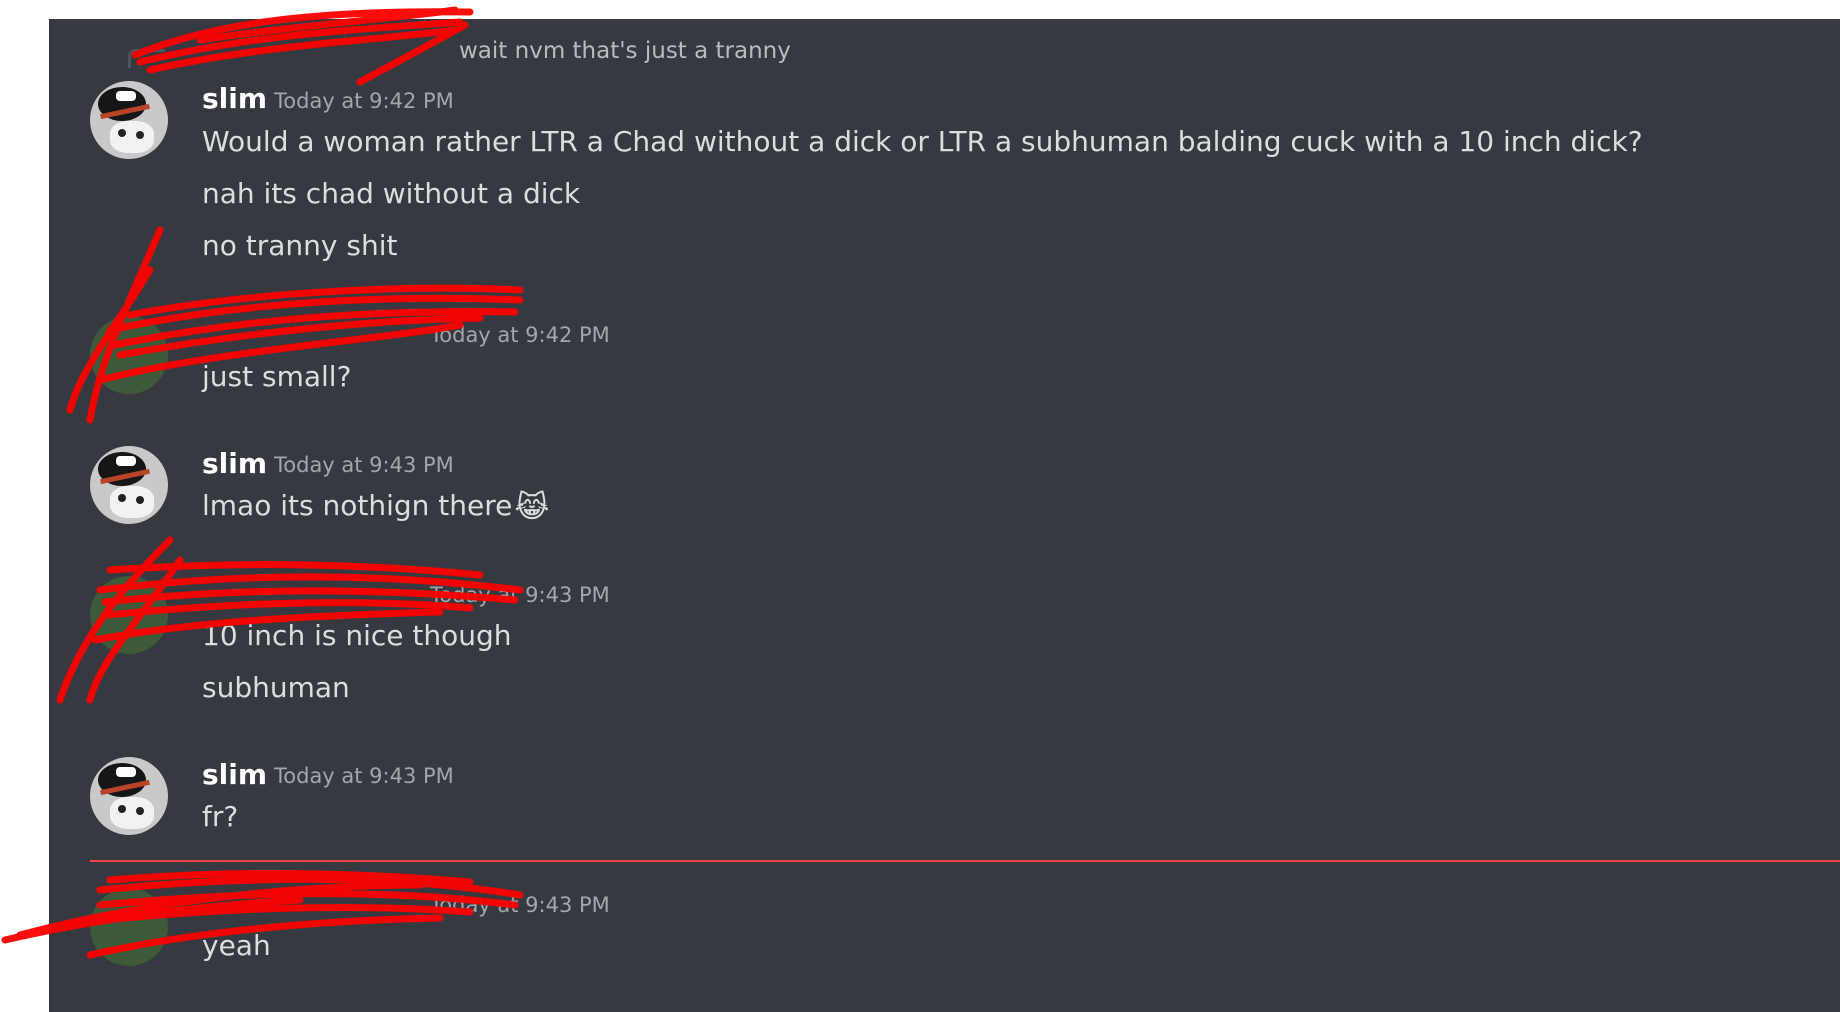 This screenshot has width=1840, height=1012. Describe the element at coordinates (276, 687) in the screenshot. I see `message-text: subhuman` at that location.